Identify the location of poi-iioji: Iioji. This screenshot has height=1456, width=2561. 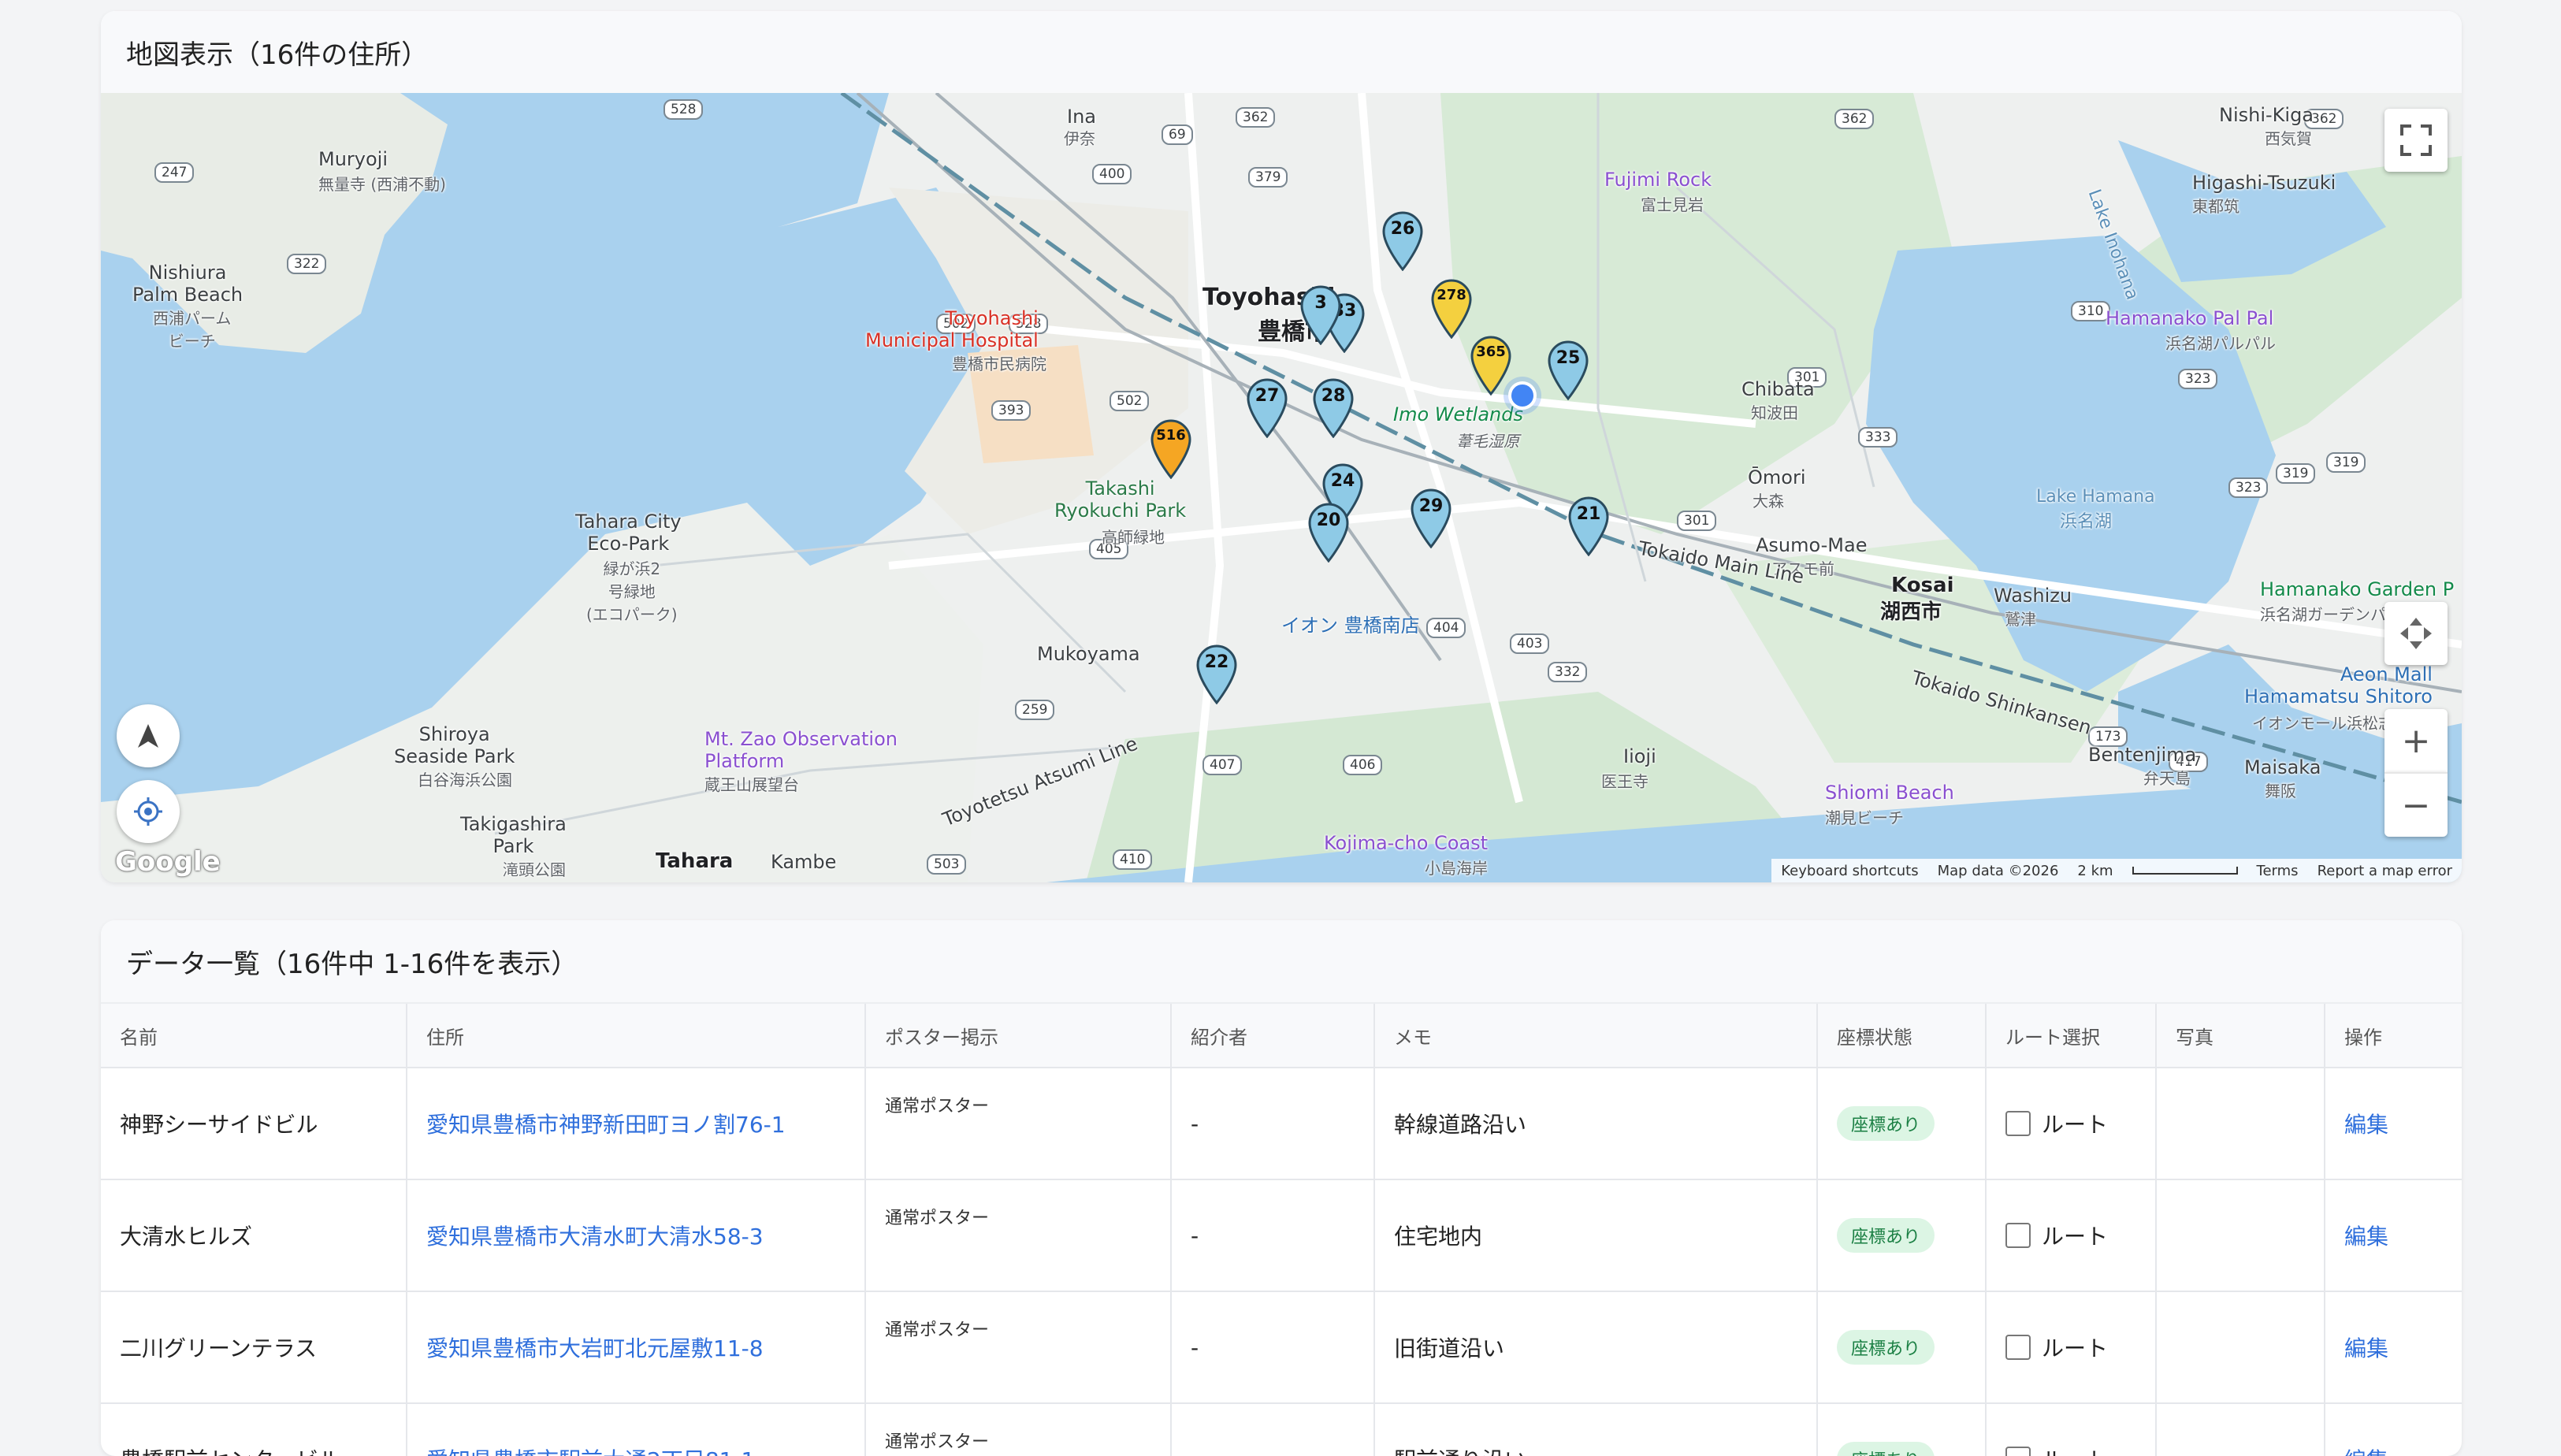
(1640, 756).